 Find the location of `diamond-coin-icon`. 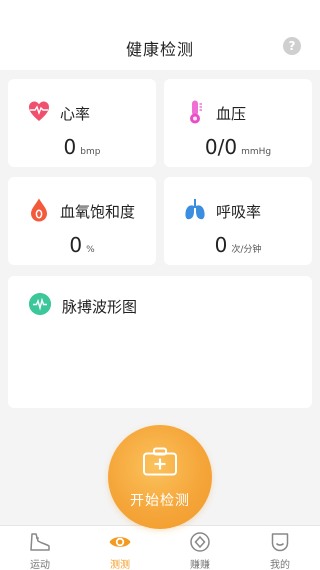

diamond-coin-icon is located at coordinates (200, 542).